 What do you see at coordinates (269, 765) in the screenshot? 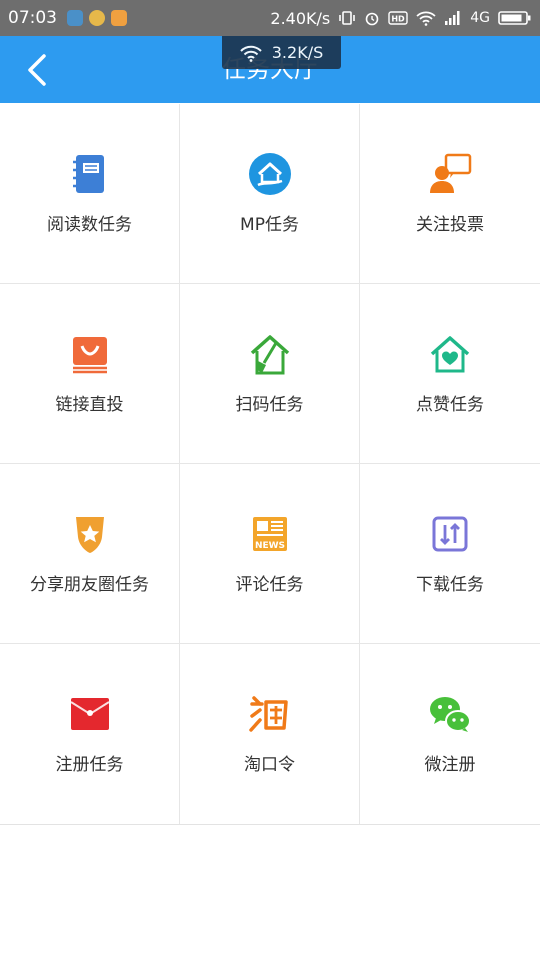
I see `task-label: 淘口令` at bounding box center [269, 765].